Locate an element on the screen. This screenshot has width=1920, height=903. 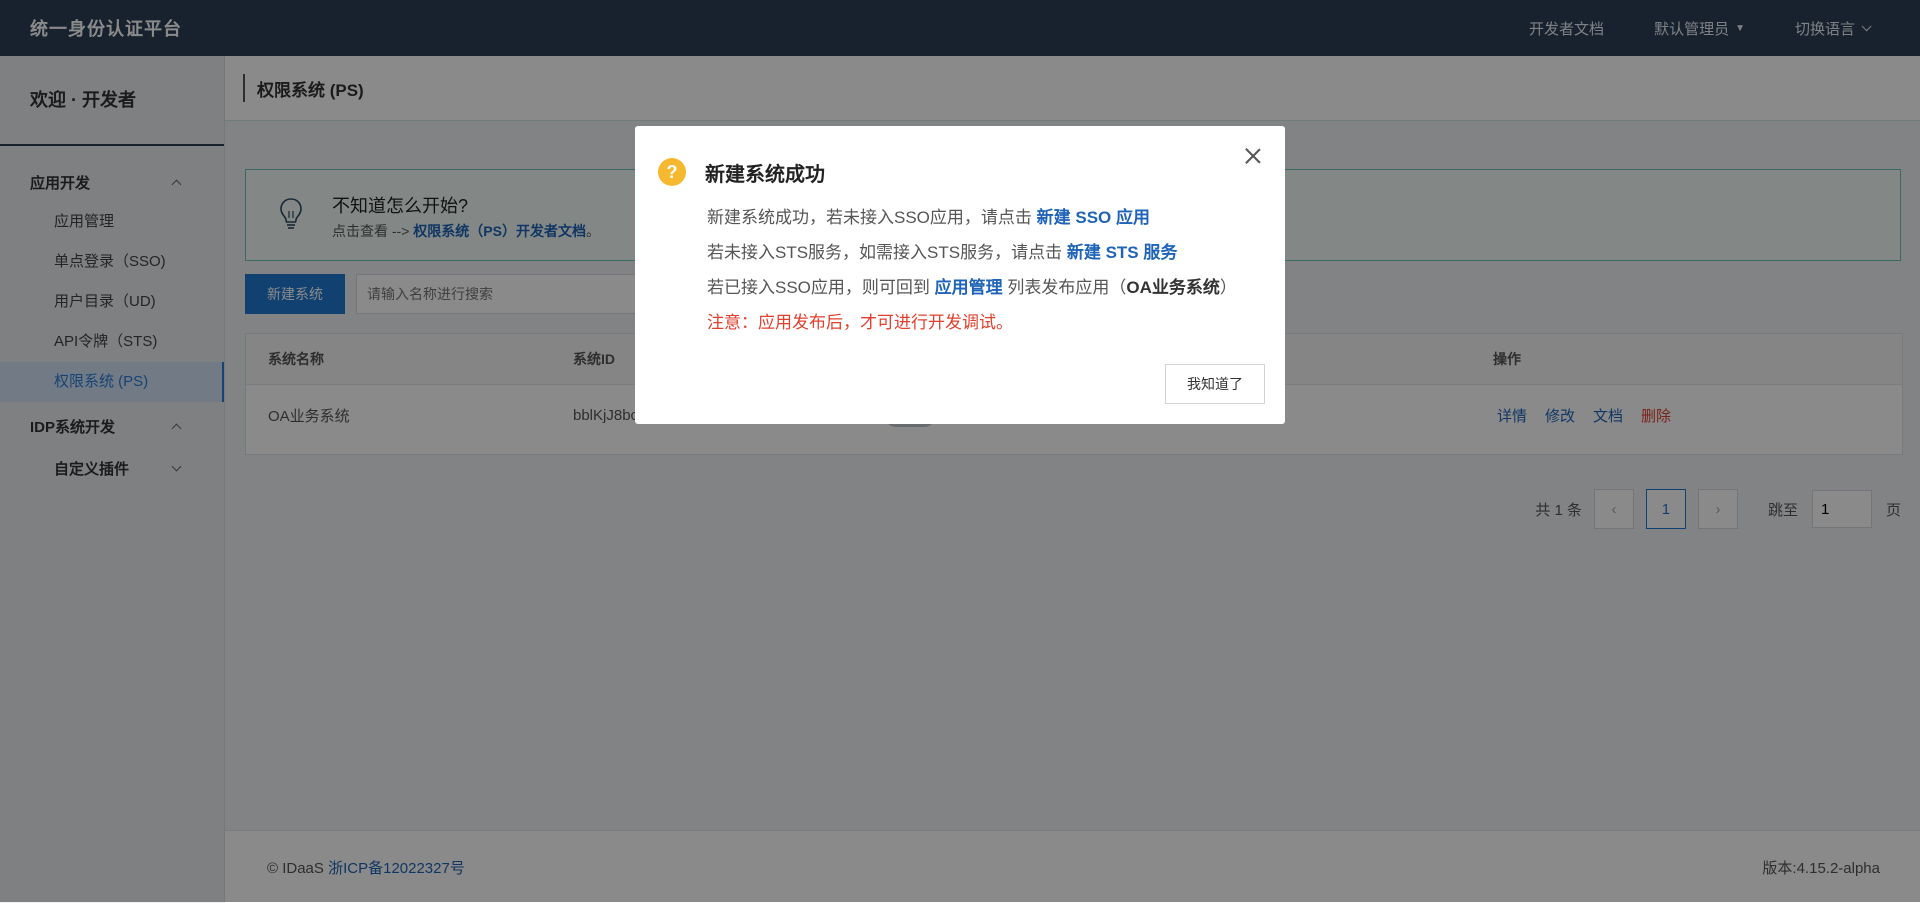
question-icon: ? is located at coordinates (672, 172).